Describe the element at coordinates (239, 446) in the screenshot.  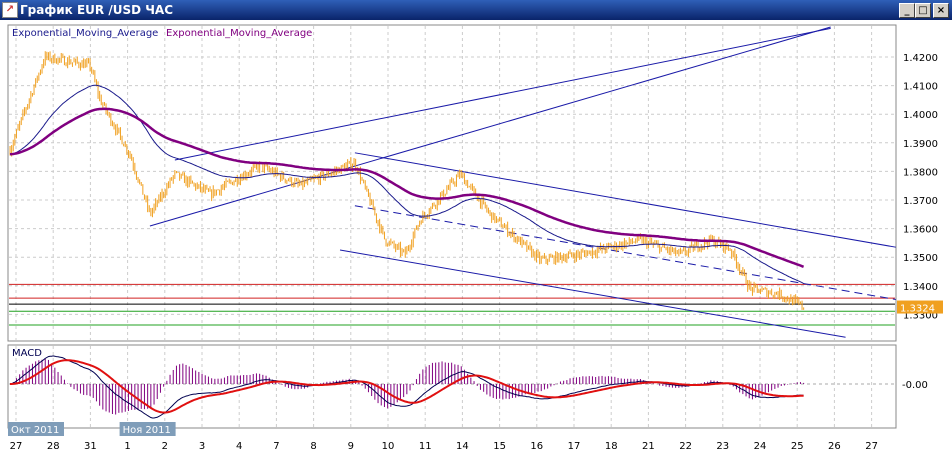
I see `x-tick-label: 4` at that location.